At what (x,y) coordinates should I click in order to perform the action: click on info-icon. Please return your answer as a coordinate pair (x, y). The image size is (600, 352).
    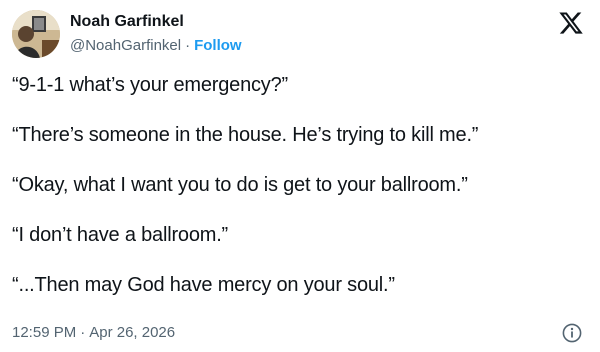
    Looking at the image, I should click on (572, 333).